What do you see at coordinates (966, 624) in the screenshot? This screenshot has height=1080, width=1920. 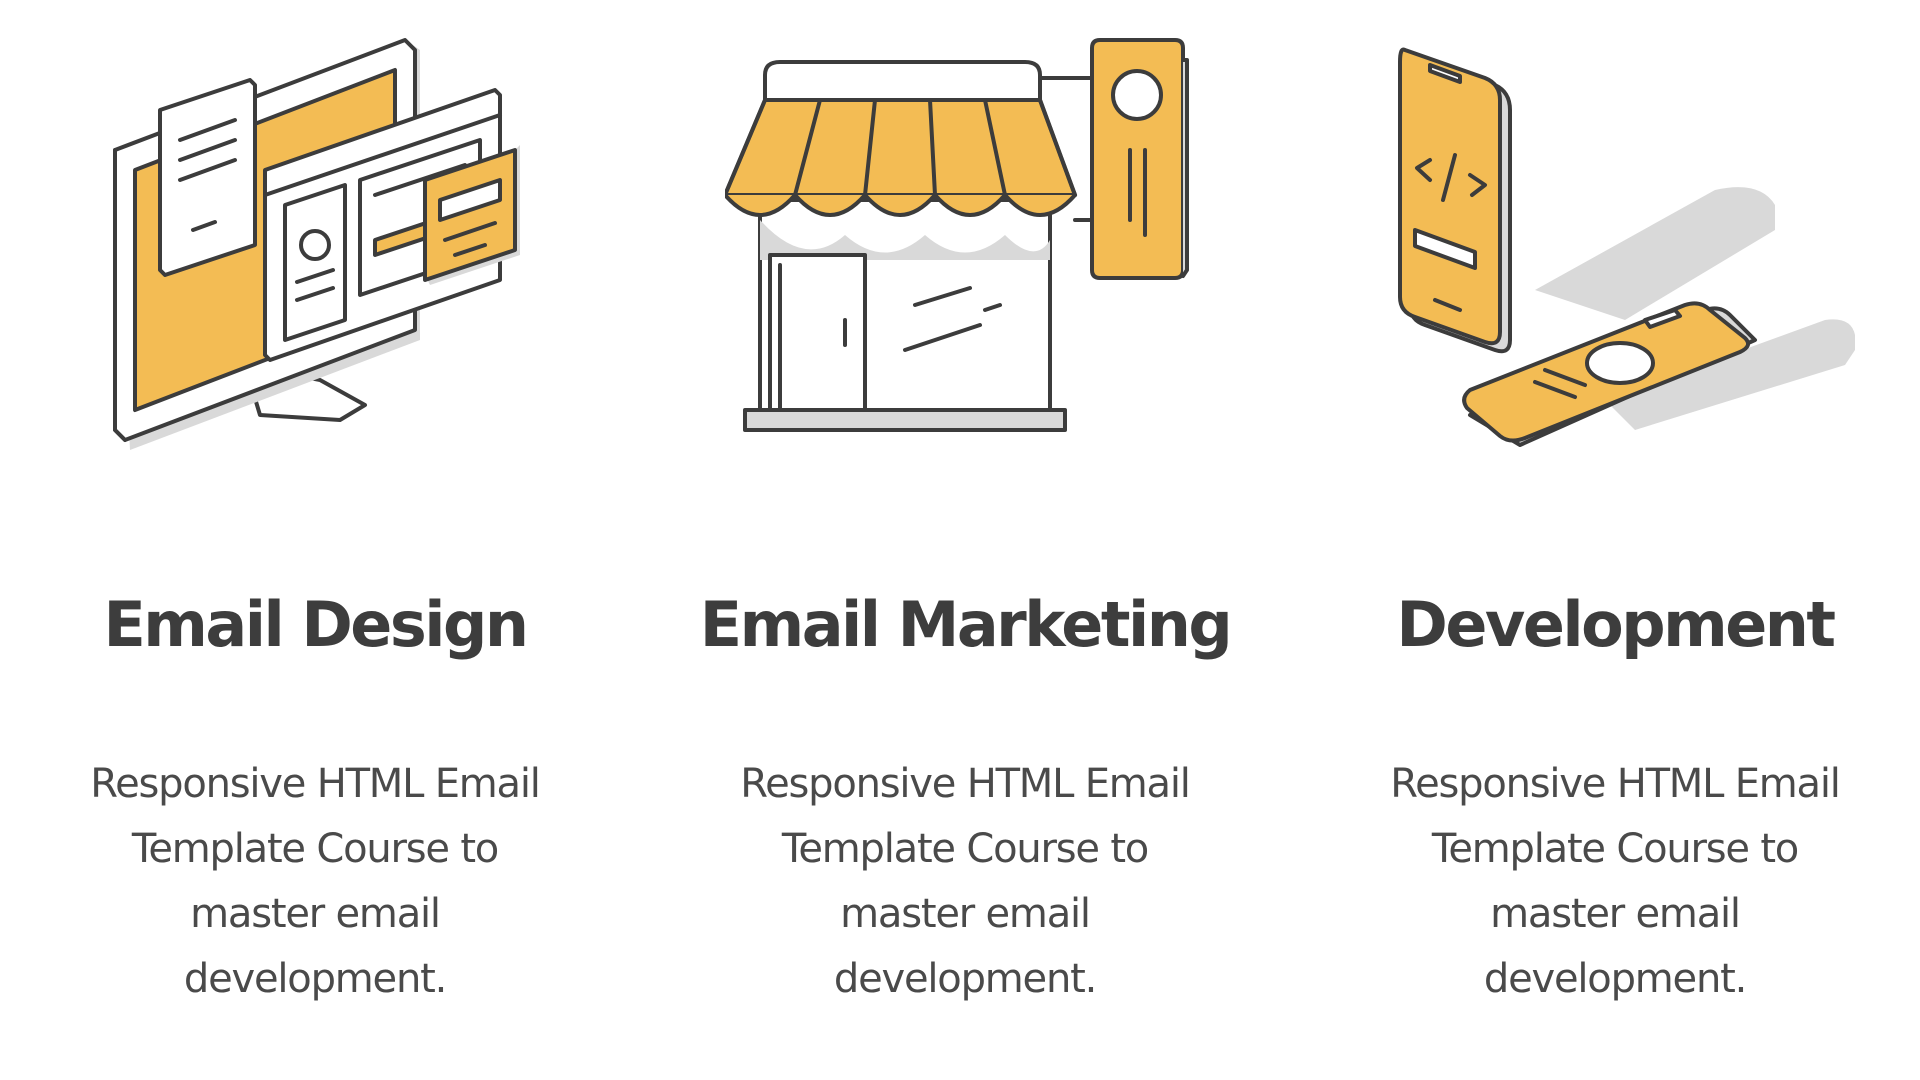 I see `feature-title: Email Marketing` at bounding box center [966, 624].